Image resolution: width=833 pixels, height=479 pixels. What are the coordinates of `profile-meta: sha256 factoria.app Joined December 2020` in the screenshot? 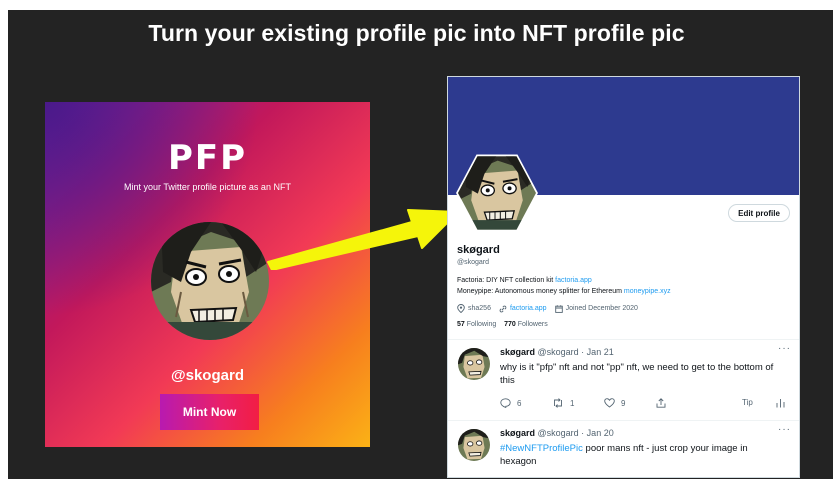 It's located at (547, 308).